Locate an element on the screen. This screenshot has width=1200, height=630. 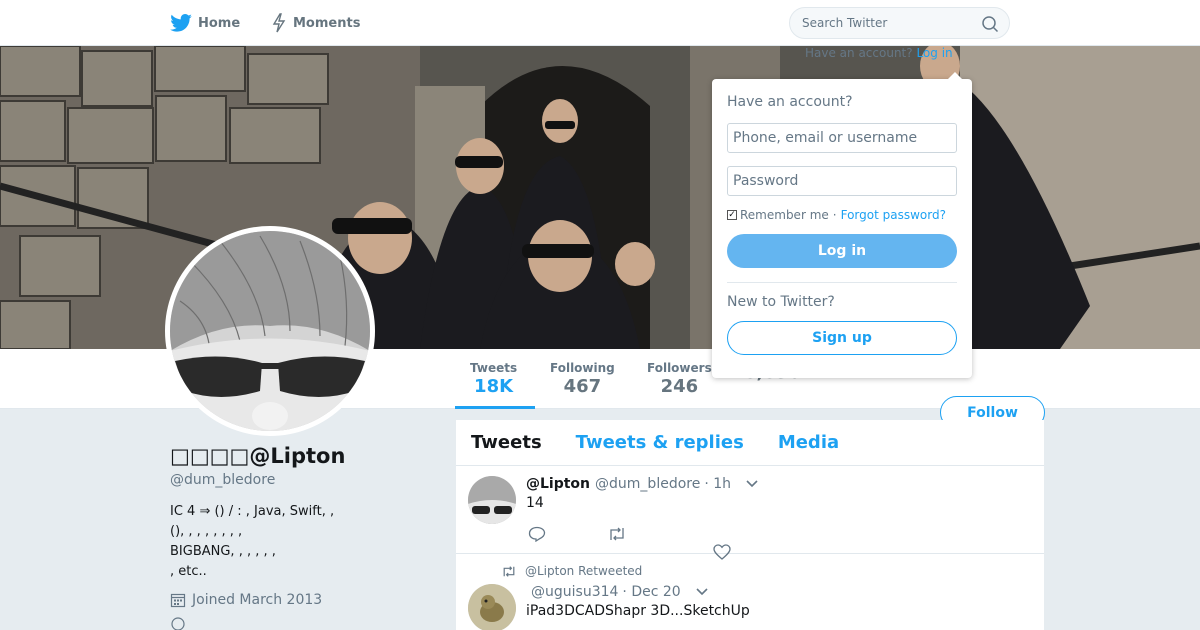
profile-extra-link is located at coordinates (305, 623).